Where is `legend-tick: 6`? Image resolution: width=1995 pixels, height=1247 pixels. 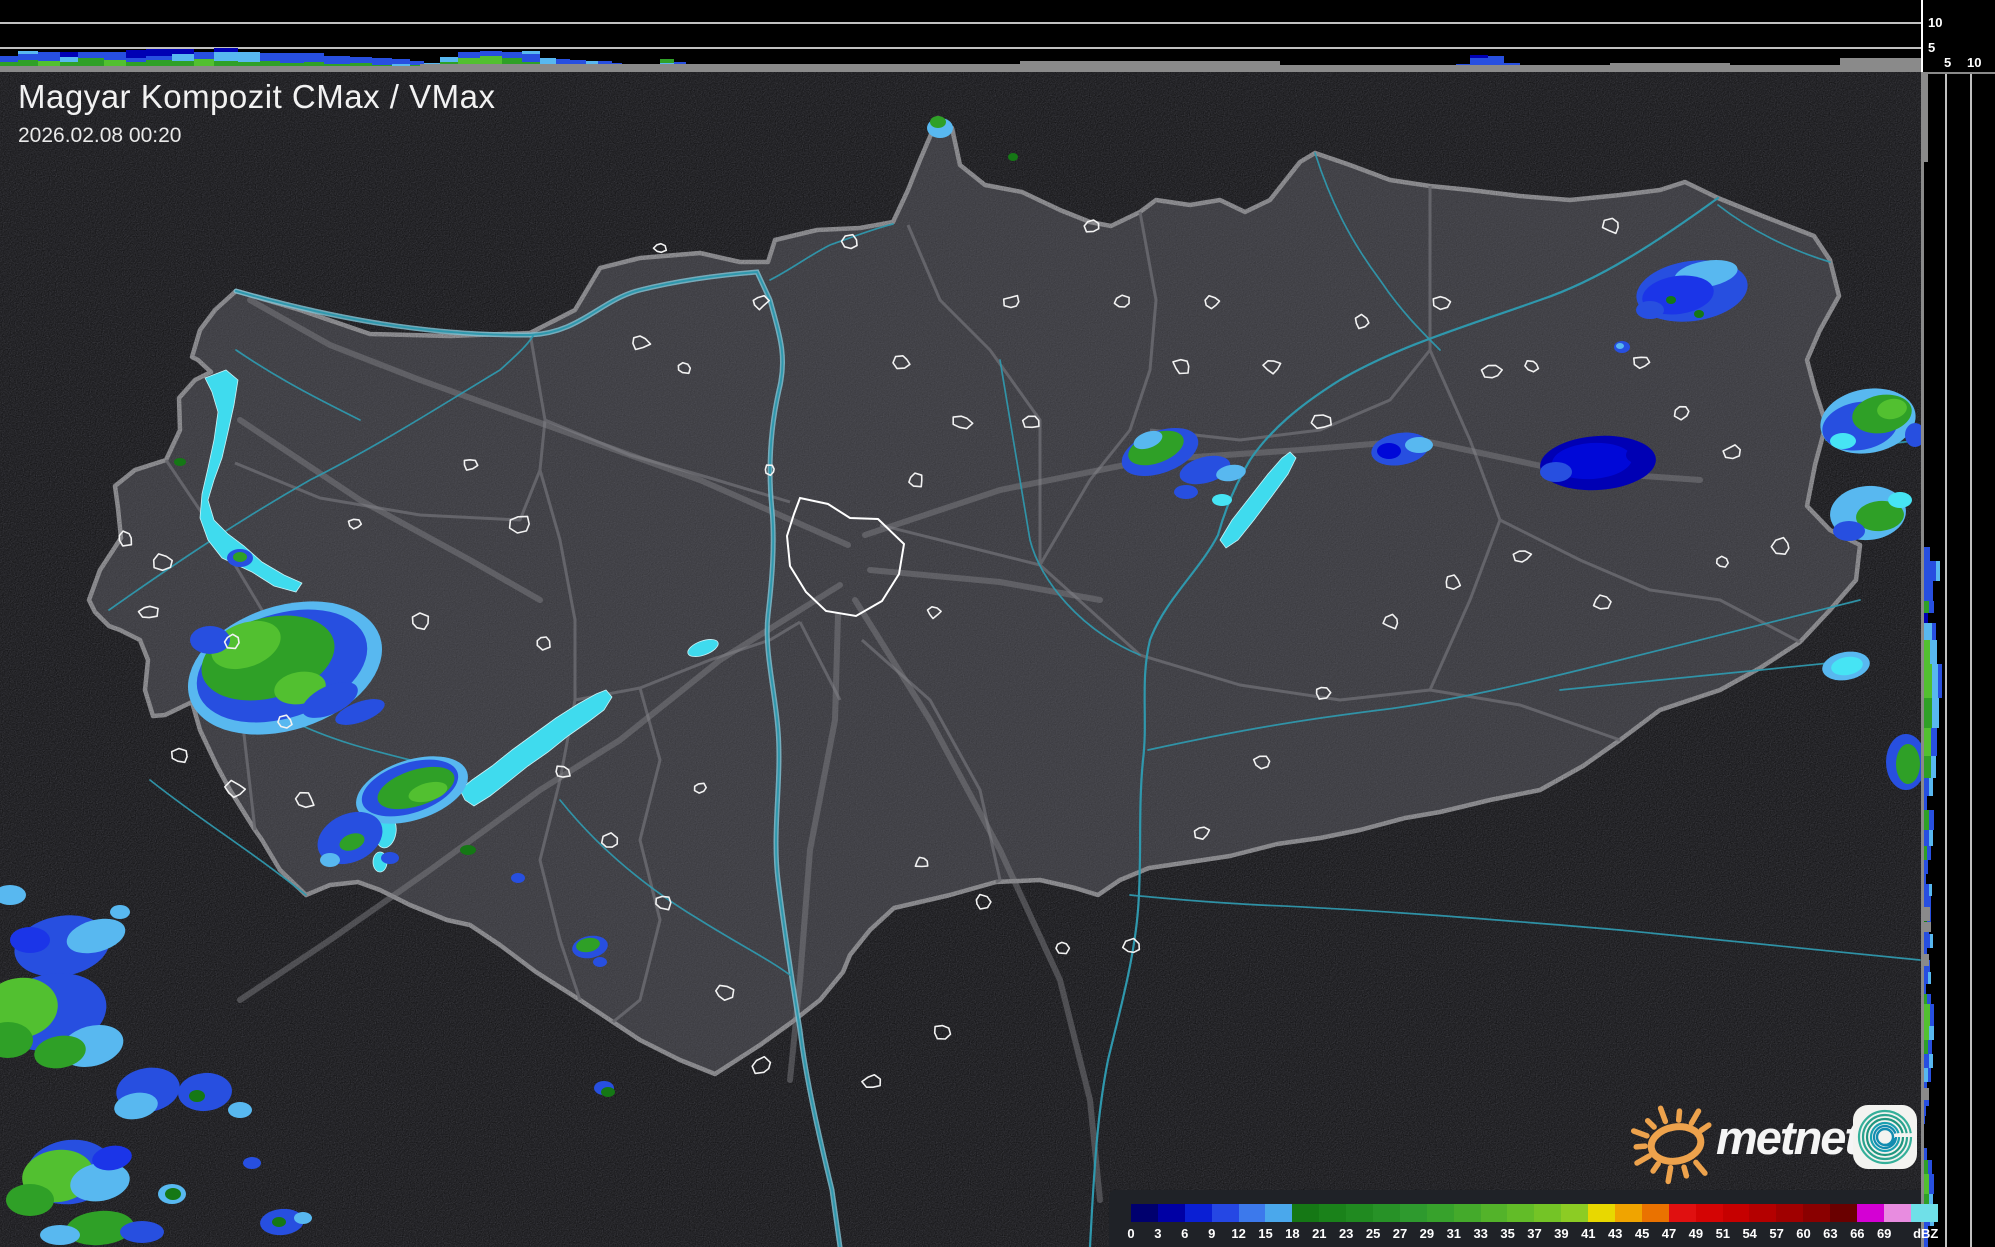 legend-tick: 6 is located at coordinates (1185, 1233).